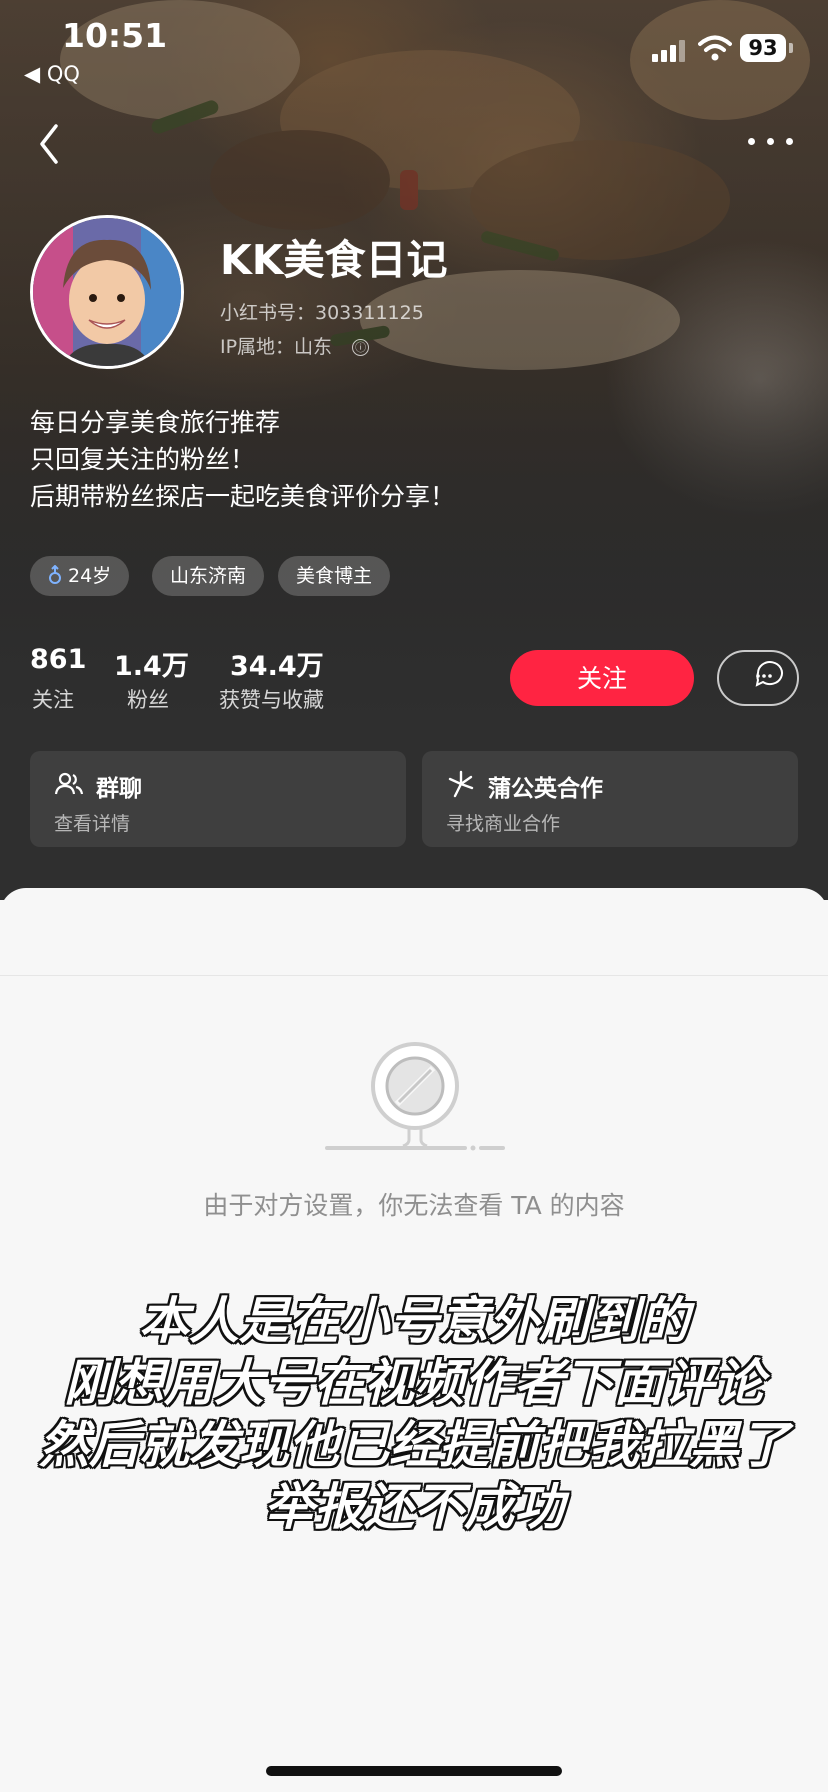 The width and height of the screenshot is (828, 1792). Describe the element at coordinates (143, 459) in the screenshot. I see `bio-line: 只回复关注的粉丝！` at that location.